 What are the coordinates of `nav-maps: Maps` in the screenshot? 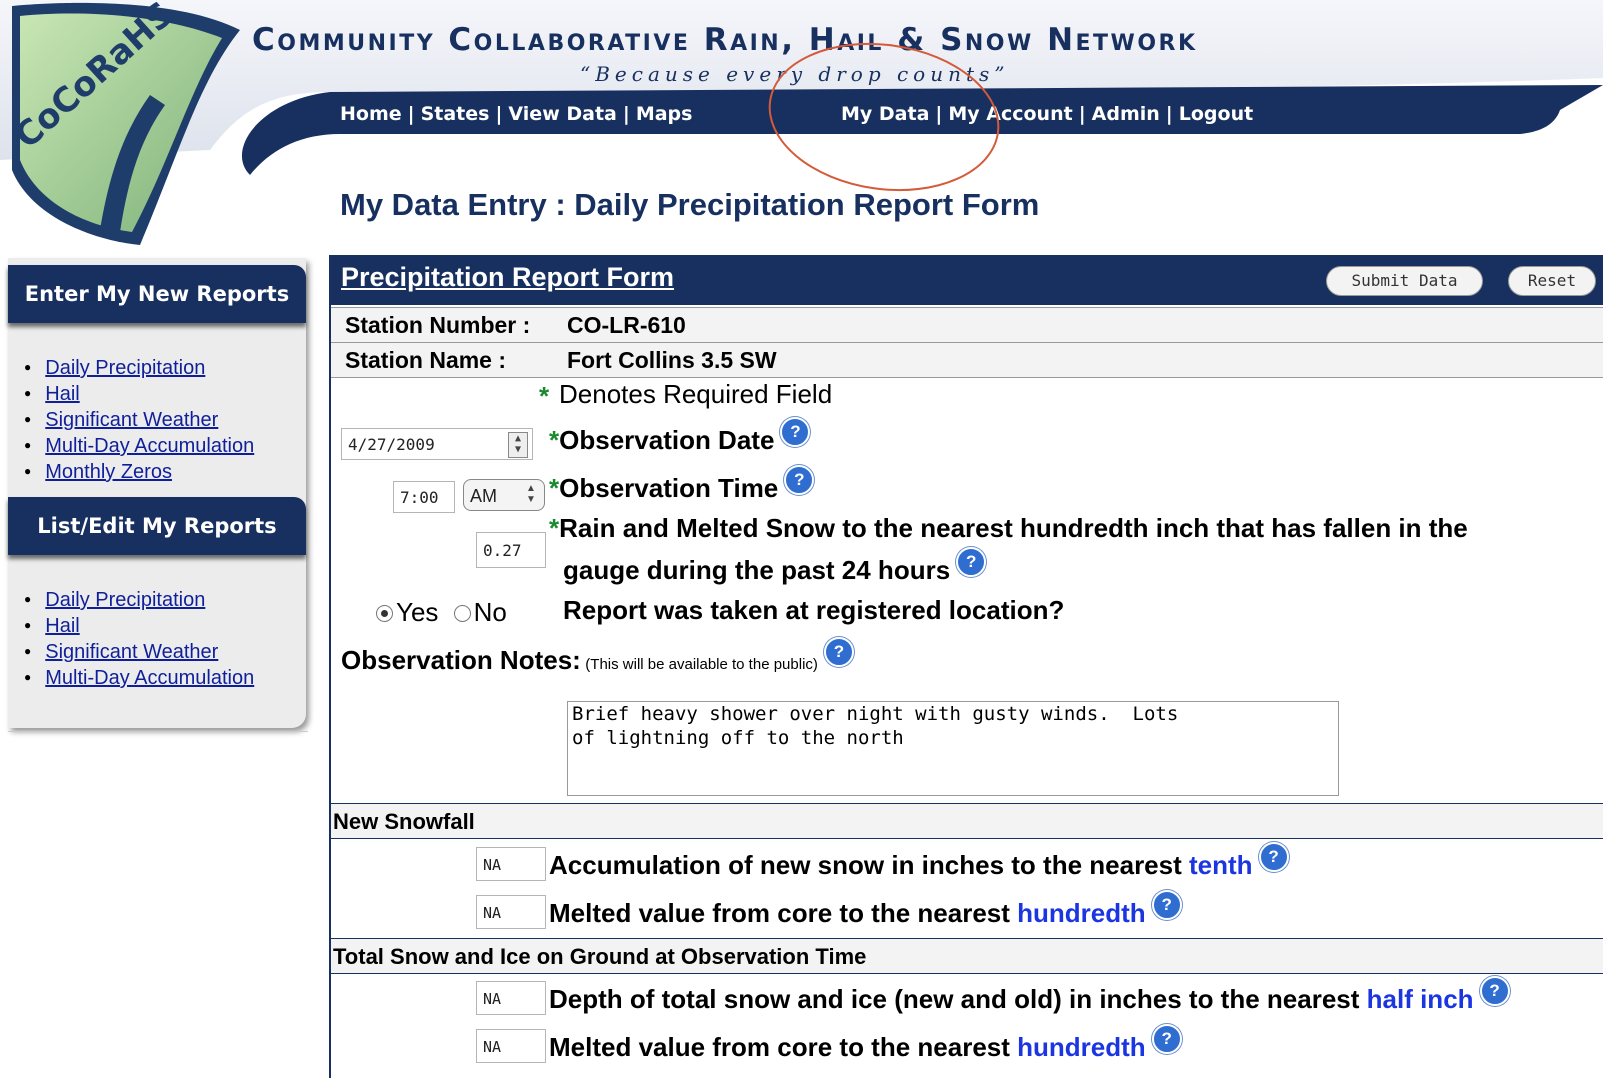 It's located at (664, 114).